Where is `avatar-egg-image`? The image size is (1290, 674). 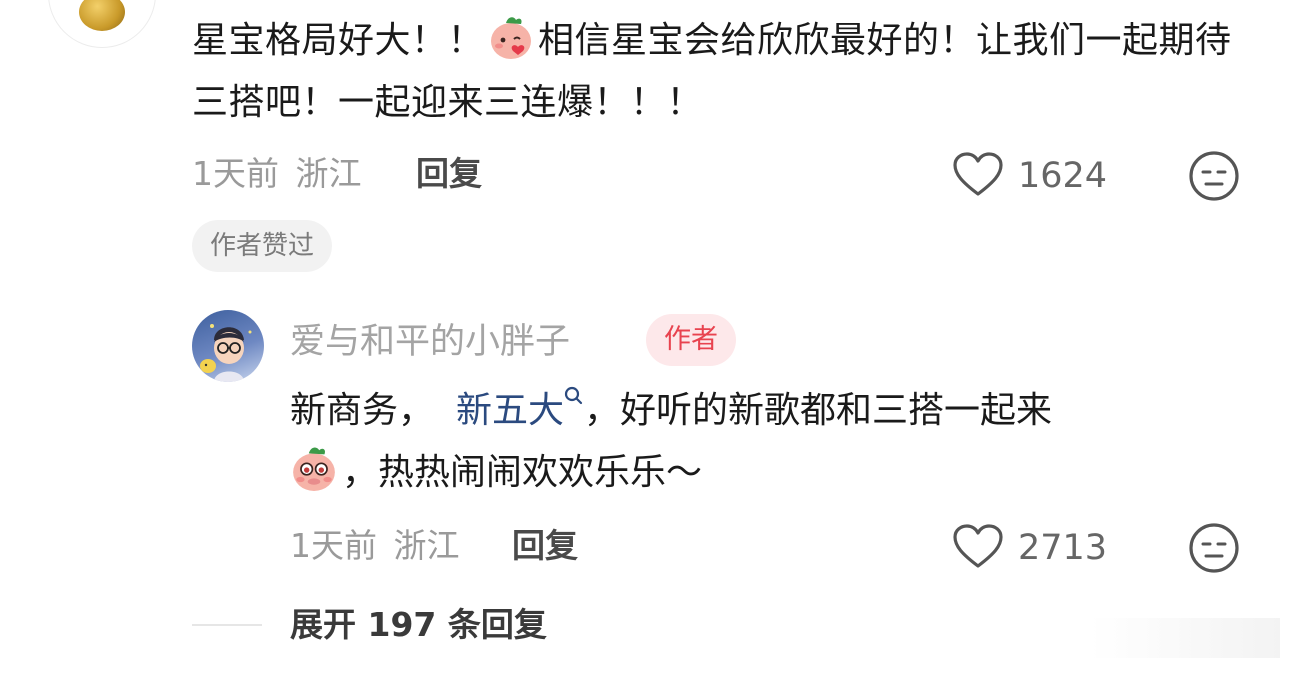 avatar-egg-image is located at coordinates (102, 15).